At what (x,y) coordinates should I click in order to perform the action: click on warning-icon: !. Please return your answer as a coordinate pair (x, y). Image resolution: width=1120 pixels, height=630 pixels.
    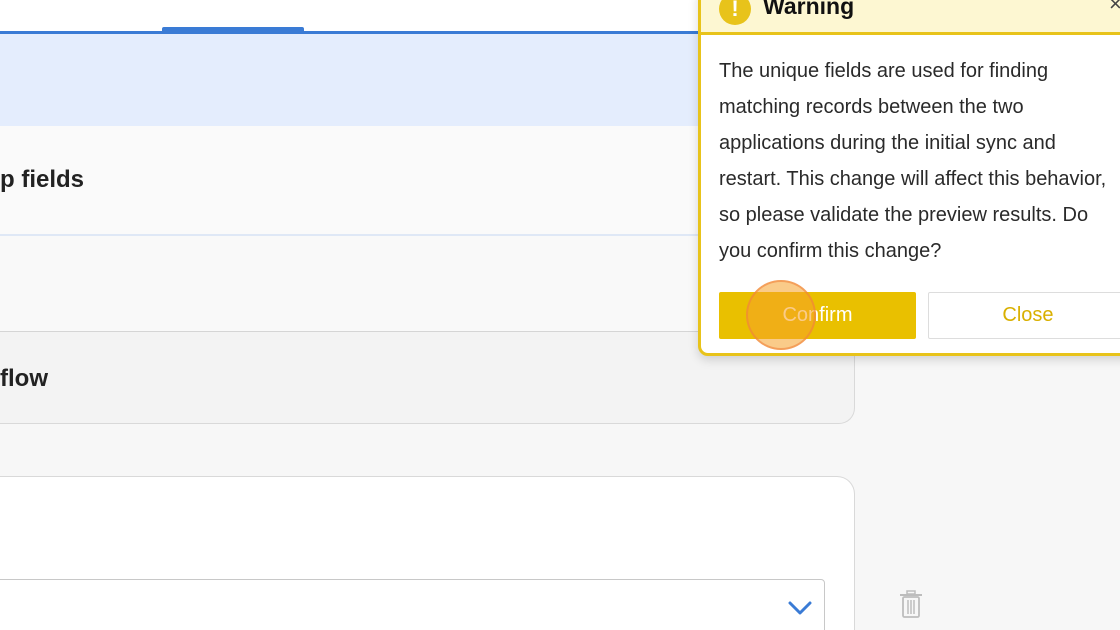
    Looking at the image, I should click on (735, 12).